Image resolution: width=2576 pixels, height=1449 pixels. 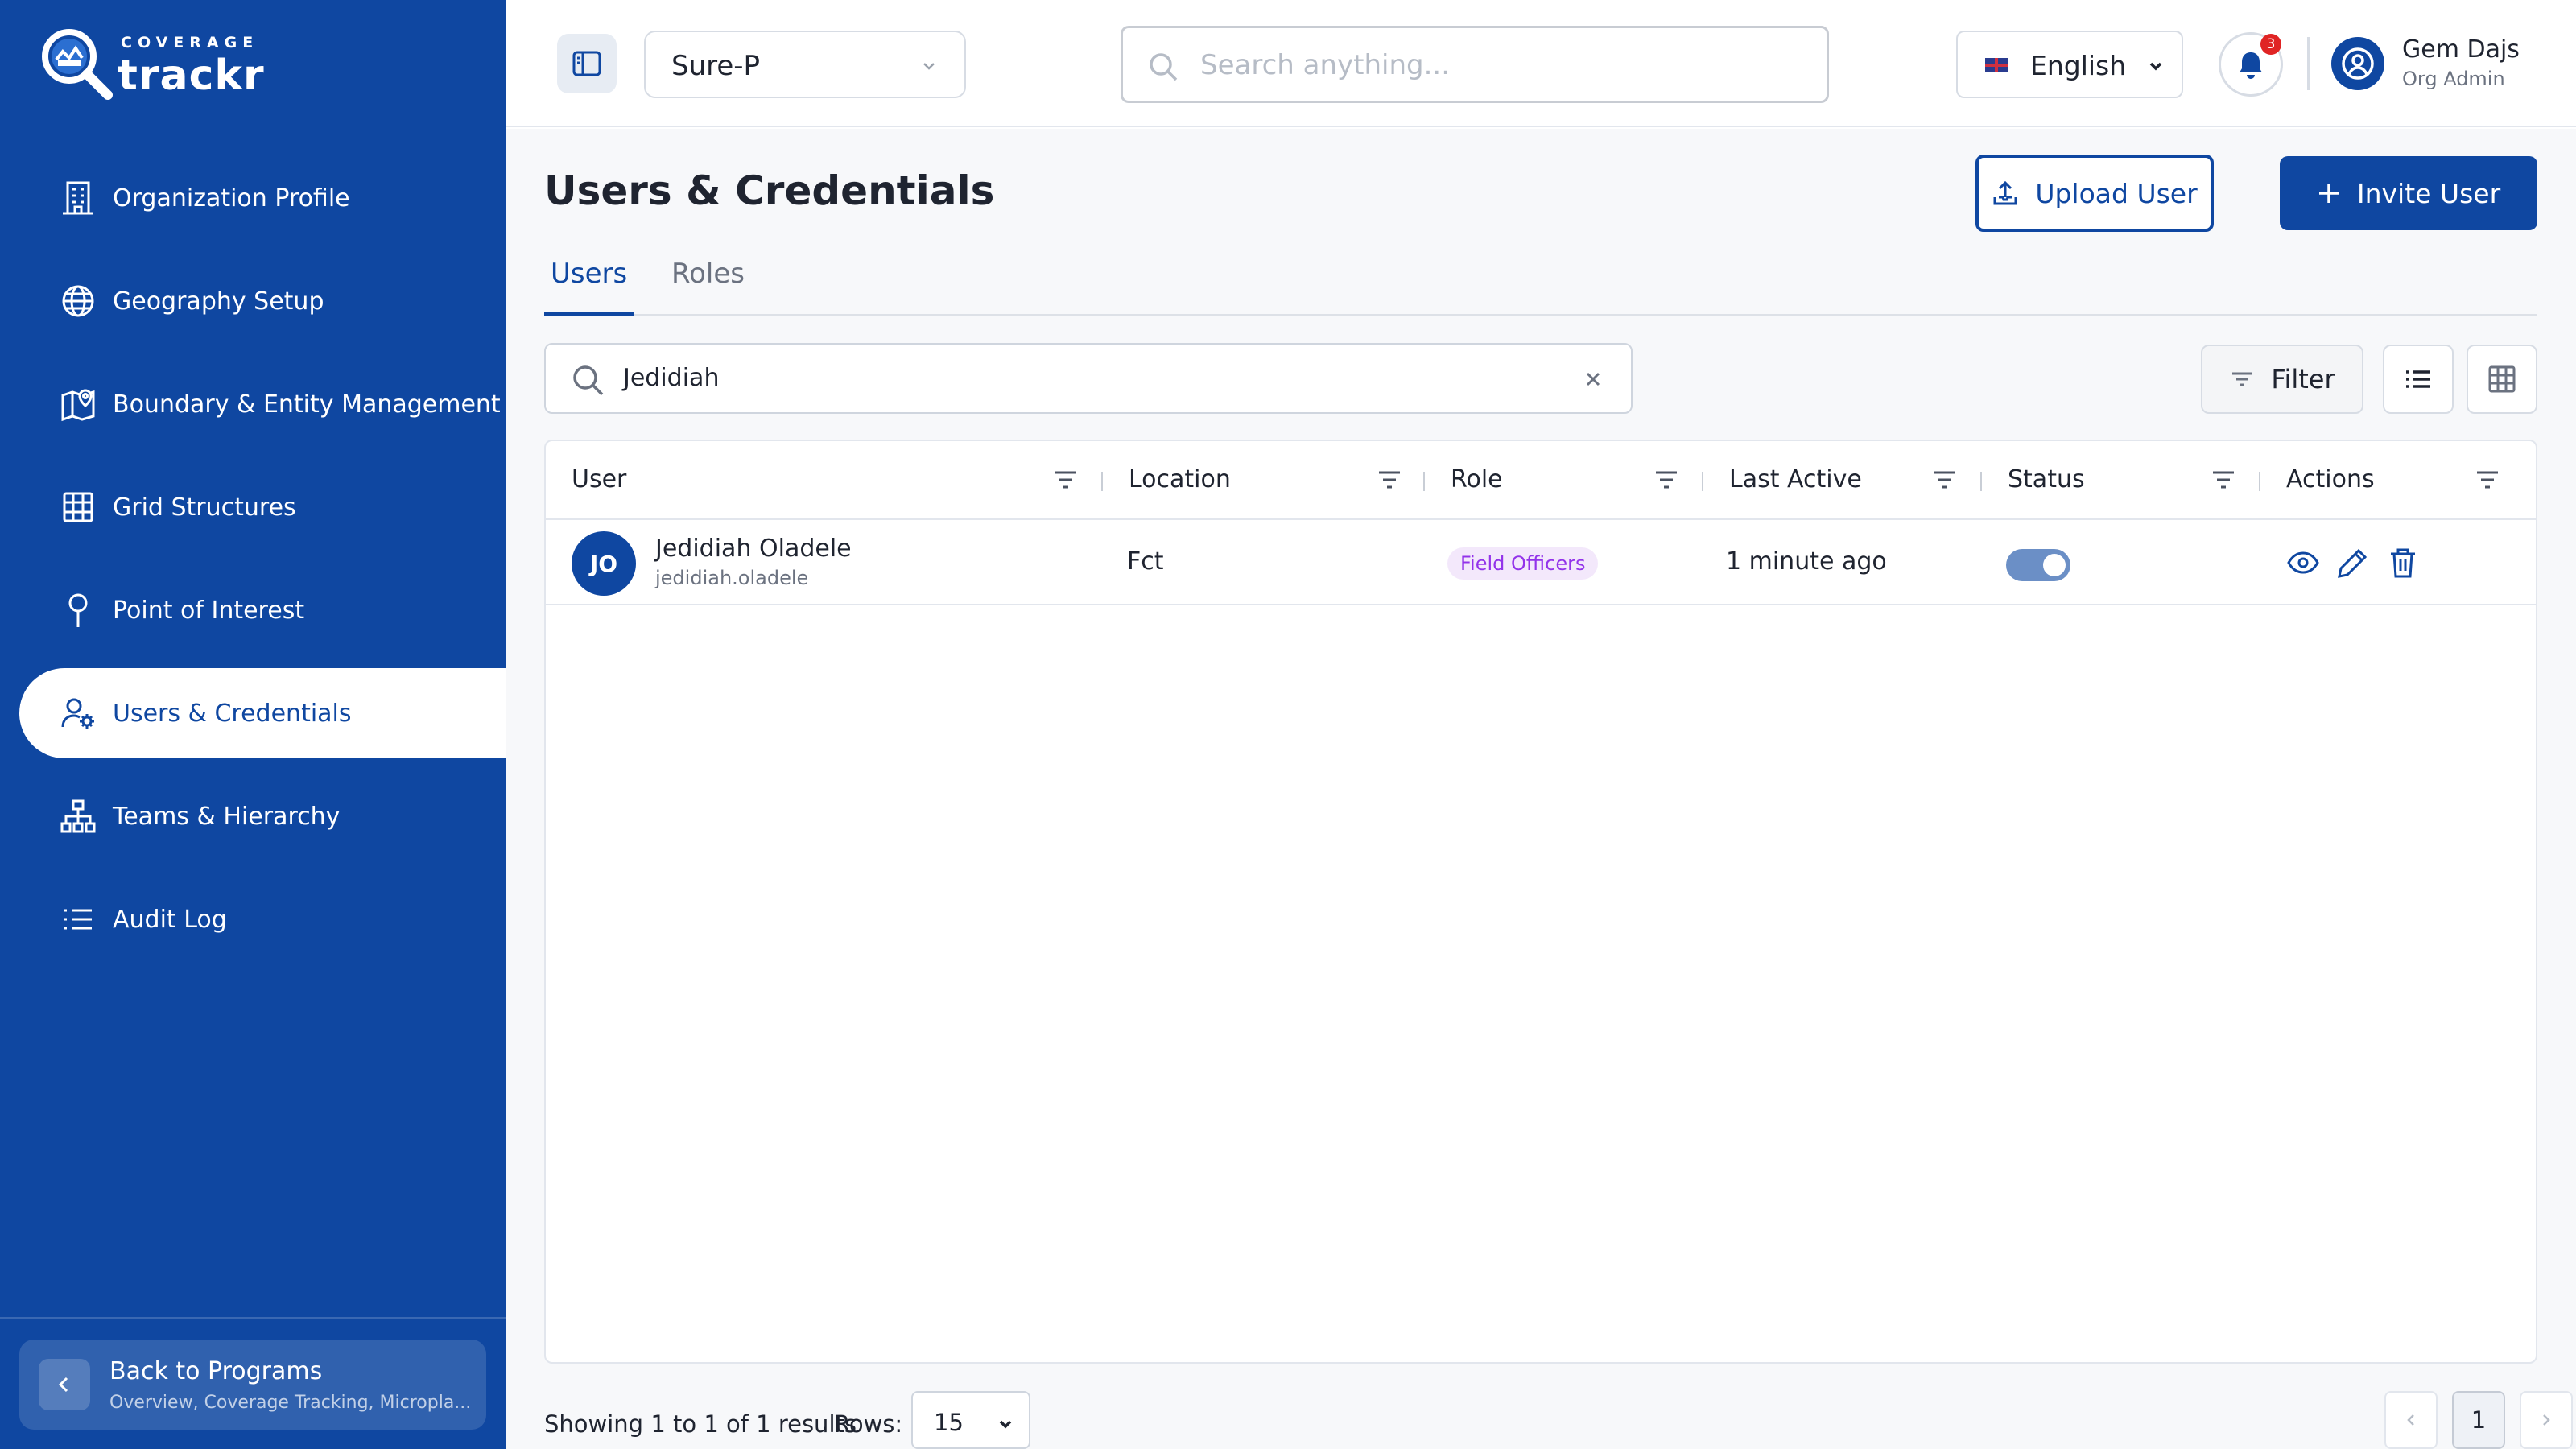 What do you see at coordinates (78, 507) in the screenshot?
I see `grid-icon` at bounding box center [78, 507].